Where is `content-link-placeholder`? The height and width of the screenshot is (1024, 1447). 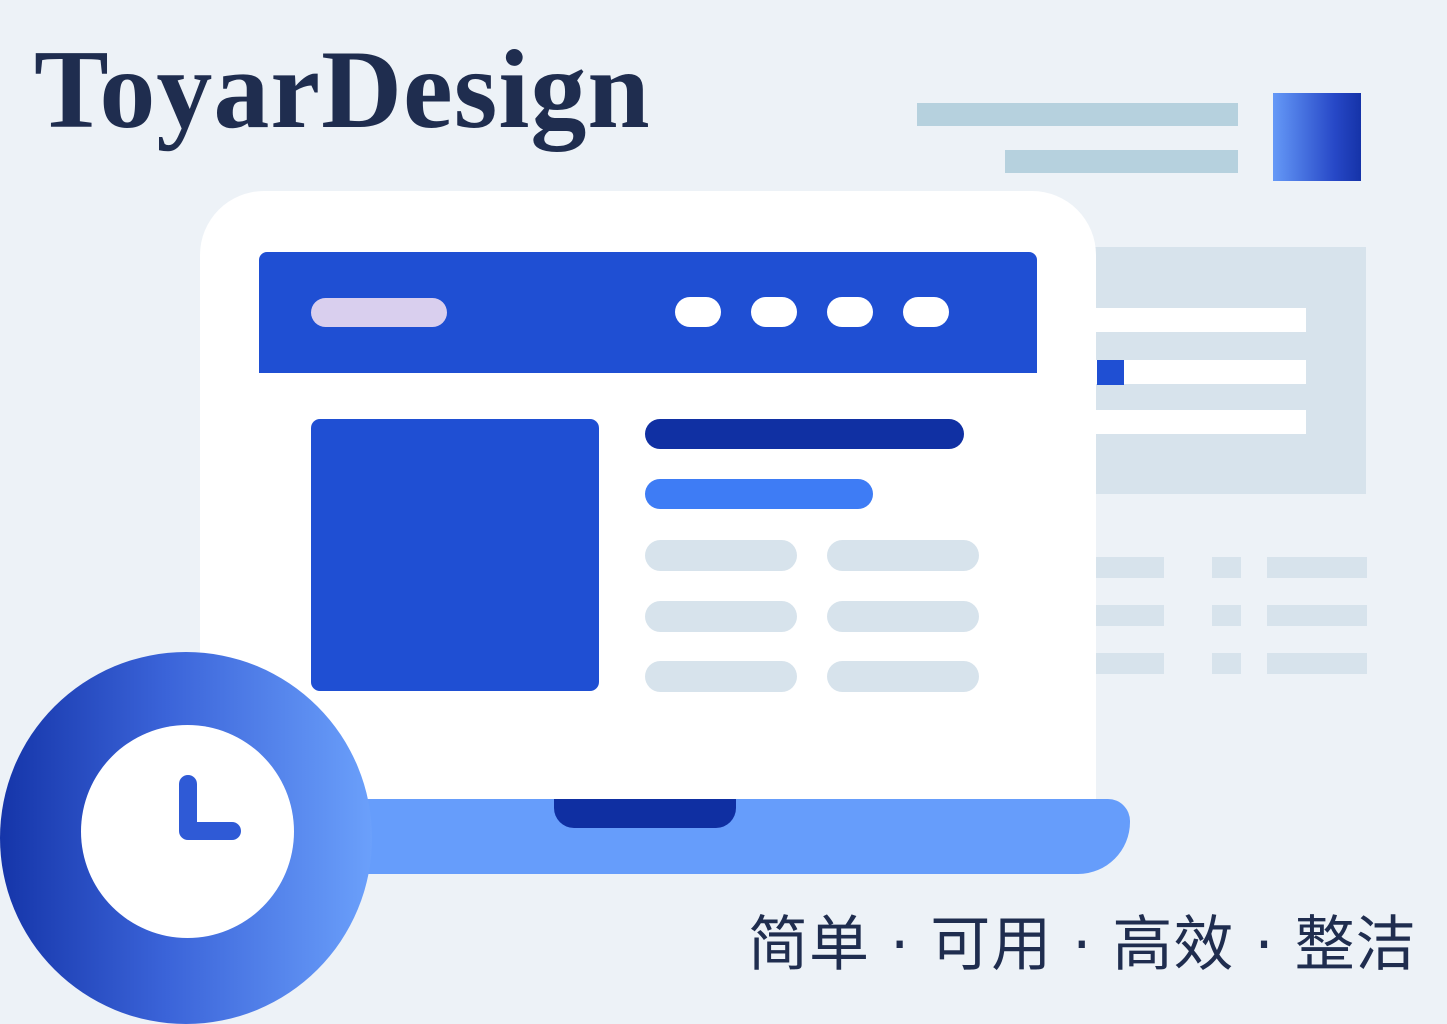
content-link-placeholder is located at coordinates (759, 494).